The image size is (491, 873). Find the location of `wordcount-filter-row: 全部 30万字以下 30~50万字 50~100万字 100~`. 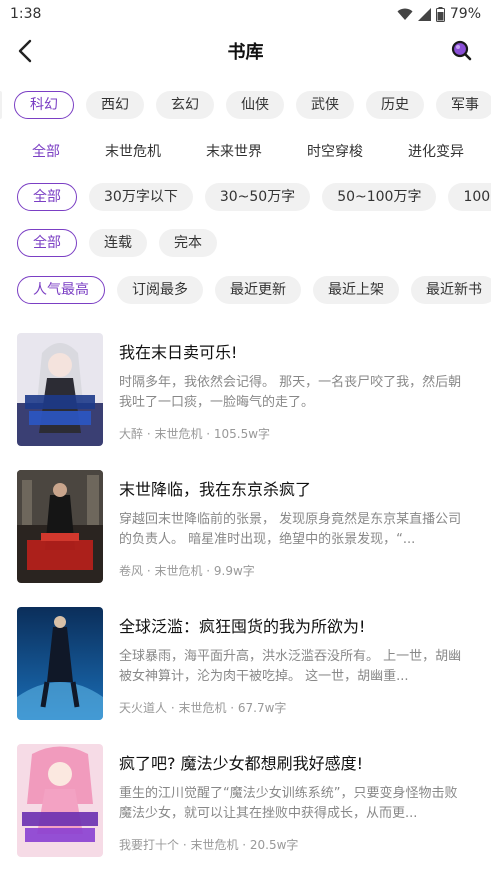

wordcount-filter-row: 全部 30万字以下 30~50万字 50~100万字 100~ is located at coordinates (245, 197).